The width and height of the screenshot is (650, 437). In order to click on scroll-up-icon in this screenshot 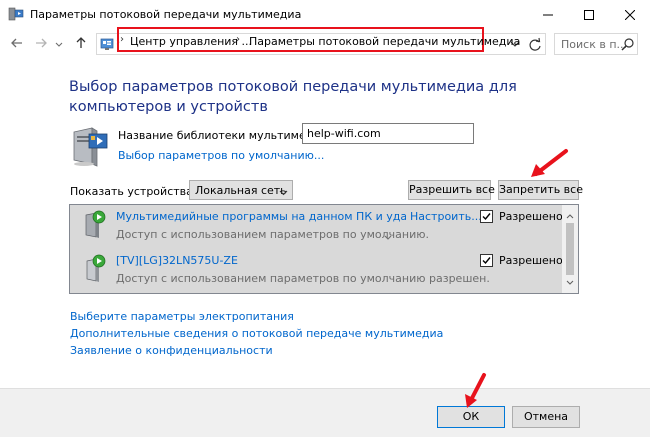, I will do `click(570, 215)`.